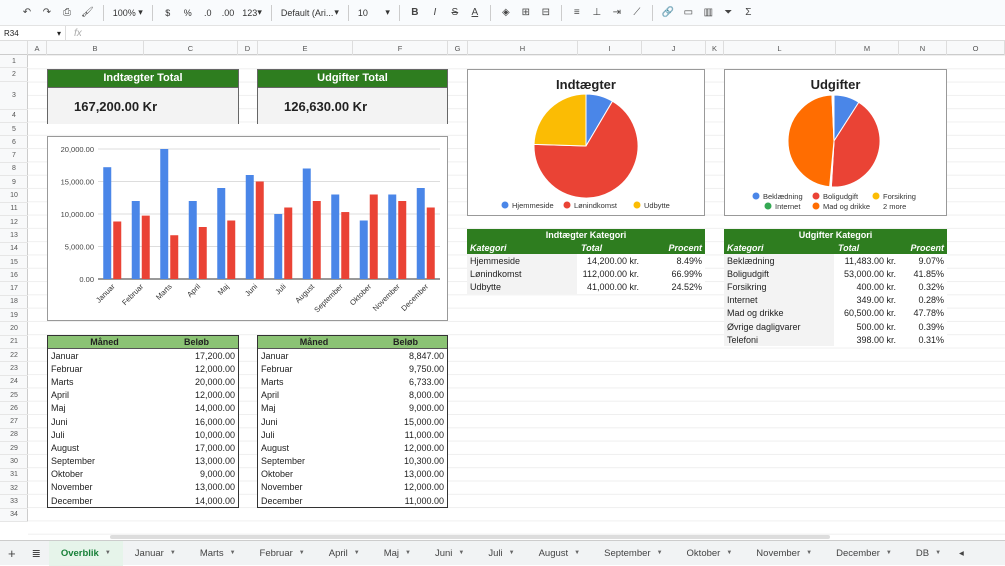 This screenshot has width=1005, height=566. I want to click on row-header: 29, so click(14, 449).